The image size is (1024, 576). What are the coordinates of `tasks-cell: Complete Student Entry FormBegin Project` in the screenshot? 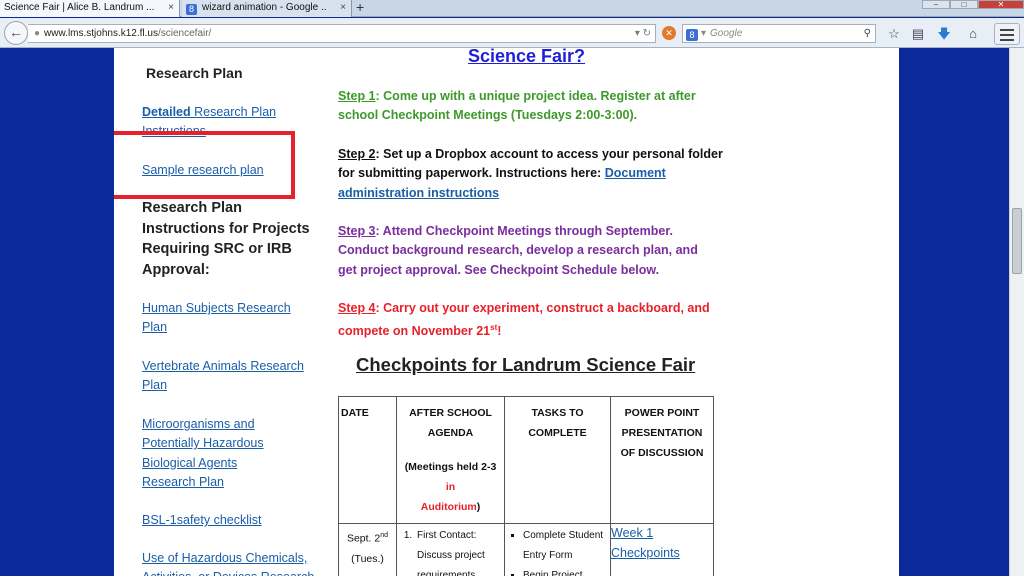 It's located at (557, 549).